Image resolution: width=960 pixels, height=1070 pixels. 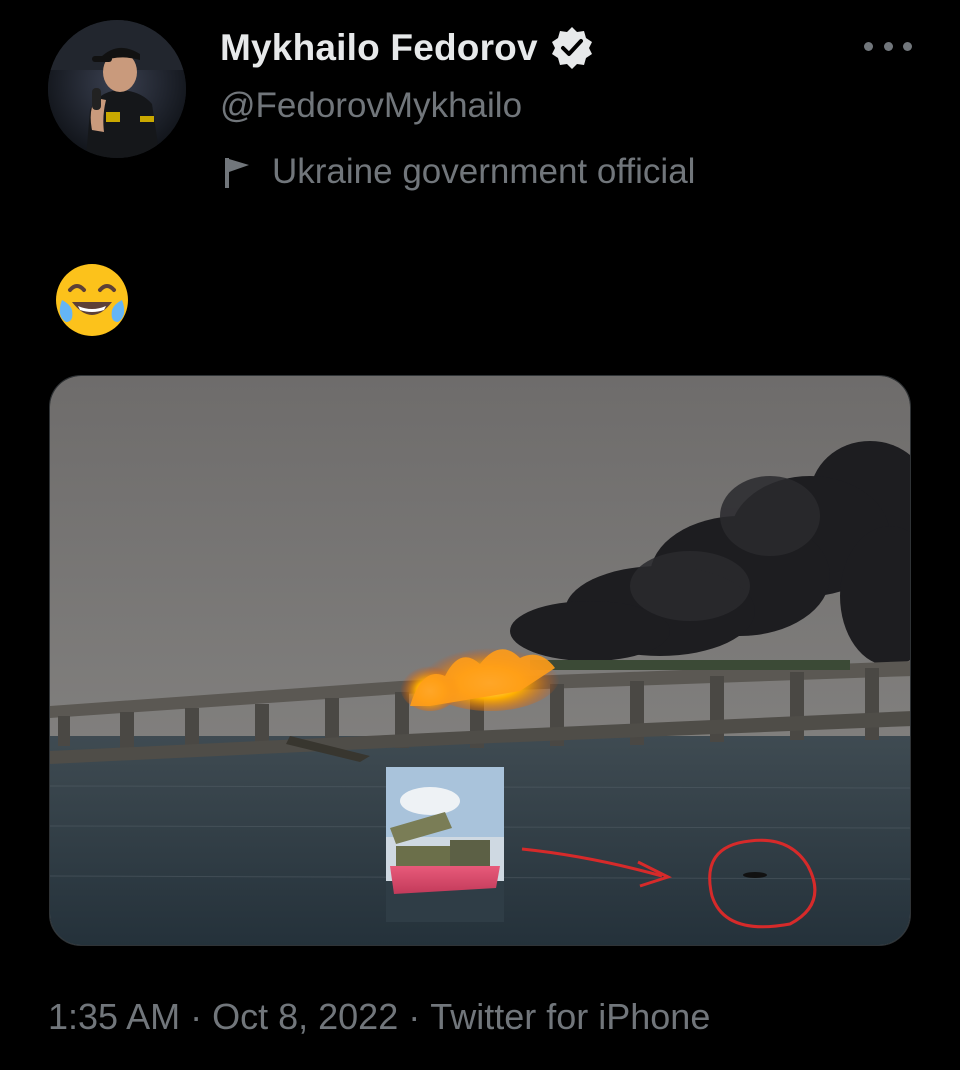 I want to click on author-handle: @FedorovMykhailo, so click(x=371, y=106).